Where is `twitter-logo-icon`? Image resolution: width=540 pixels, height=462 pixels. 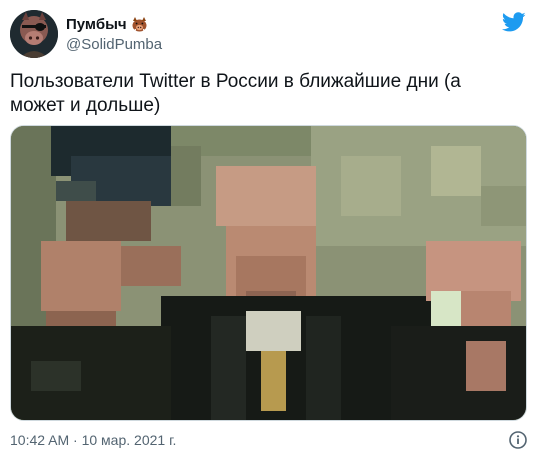
twitter-logo-icon is located at coordinates (513, 22).